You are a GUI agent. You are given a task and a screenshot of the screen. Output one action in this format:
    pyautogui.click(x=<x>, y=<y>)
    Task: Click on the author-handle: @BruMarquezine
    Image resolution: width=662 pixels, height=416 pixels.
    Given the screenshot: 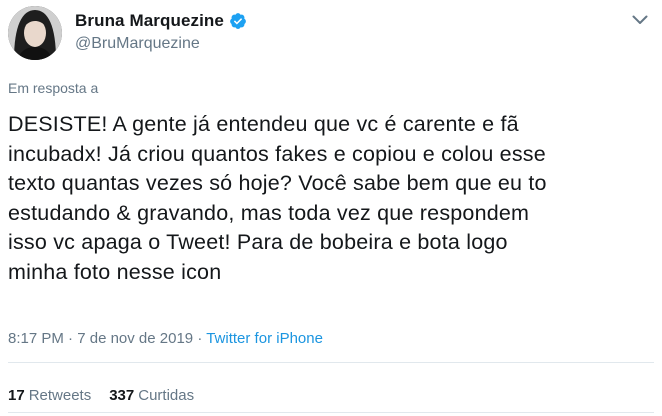 What is the action you would take?
    pyautogui.click(x=137, y=44)
    